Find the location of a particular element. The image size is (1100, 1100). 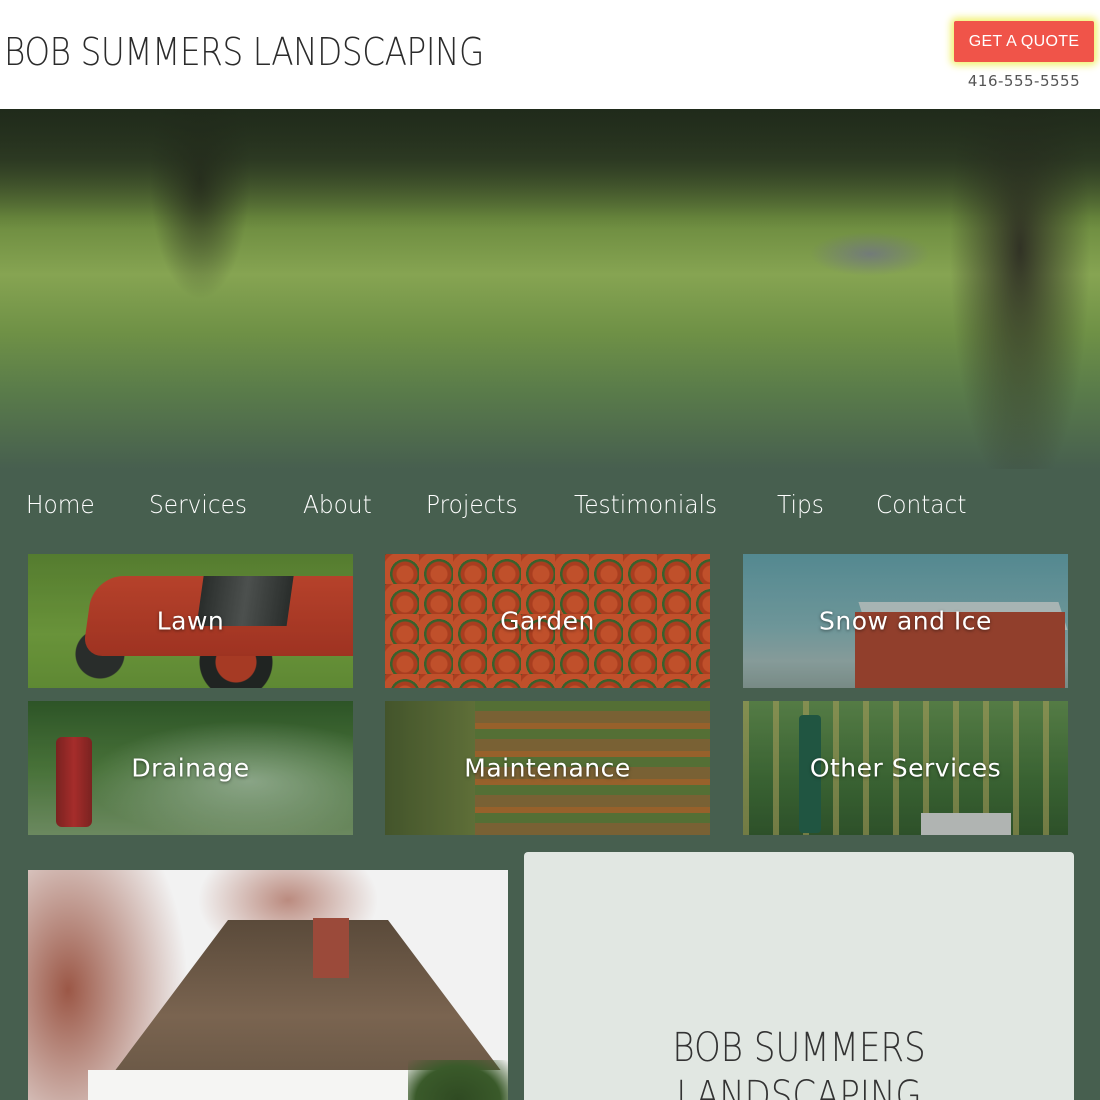

service-tile-snow-and-ice: Snow and Ice is located at coordinates (905, 621).